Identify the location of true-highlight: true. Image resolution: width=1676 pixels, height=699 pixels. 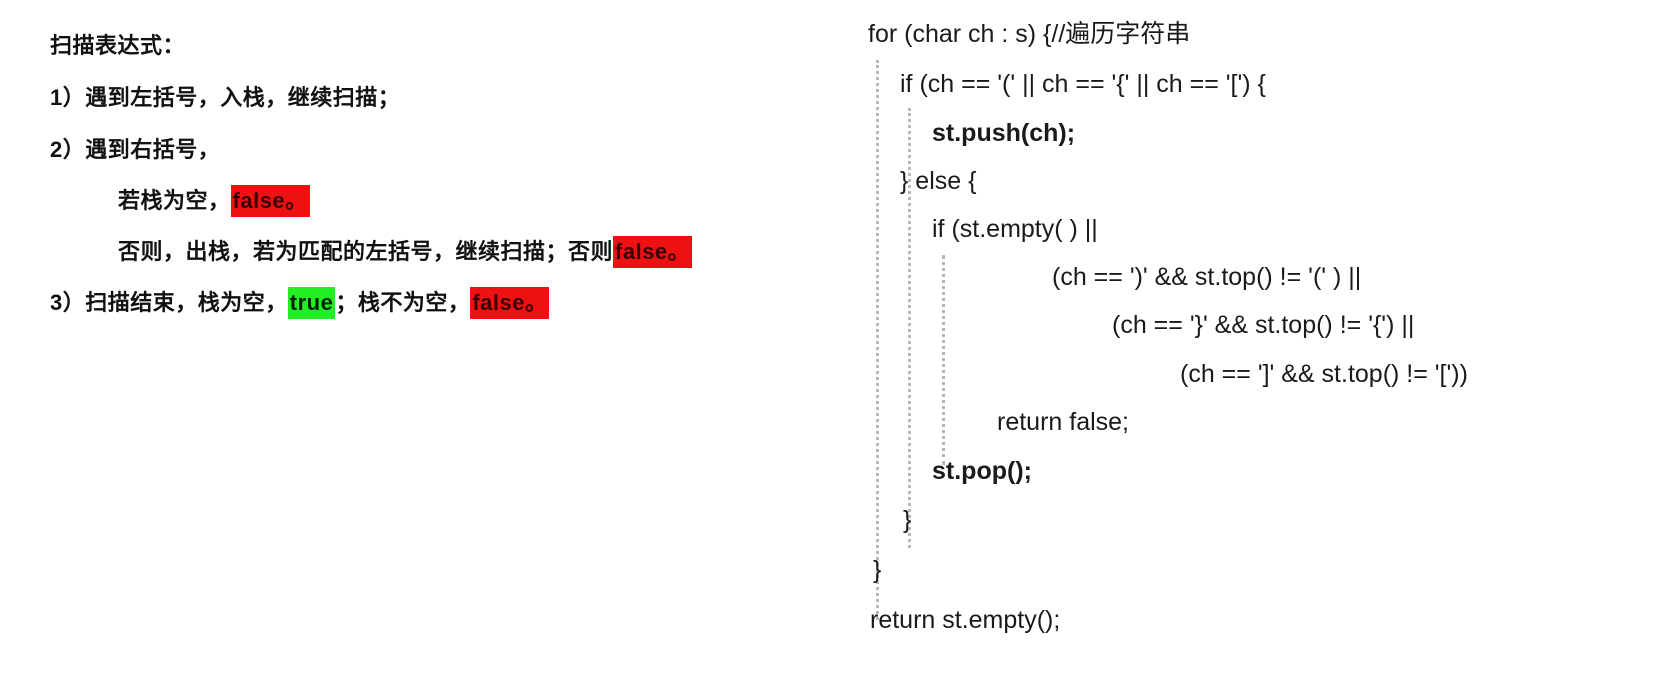
(311, 303).